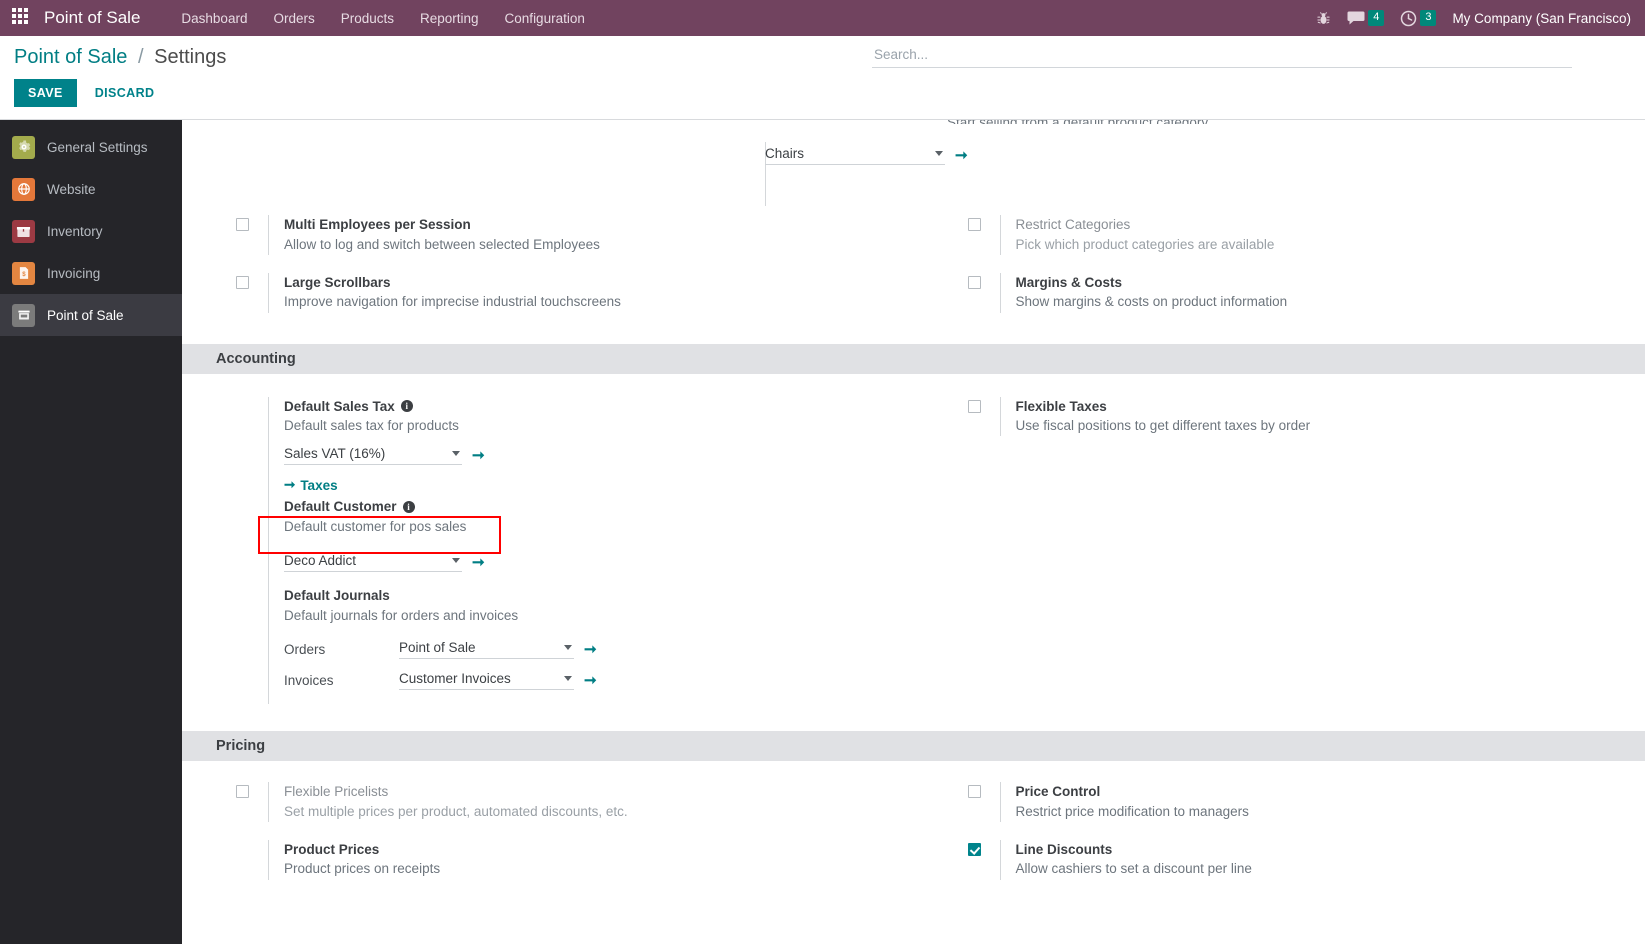  I want to click on nav-item-configuration: Configuration, so click(545, 18).